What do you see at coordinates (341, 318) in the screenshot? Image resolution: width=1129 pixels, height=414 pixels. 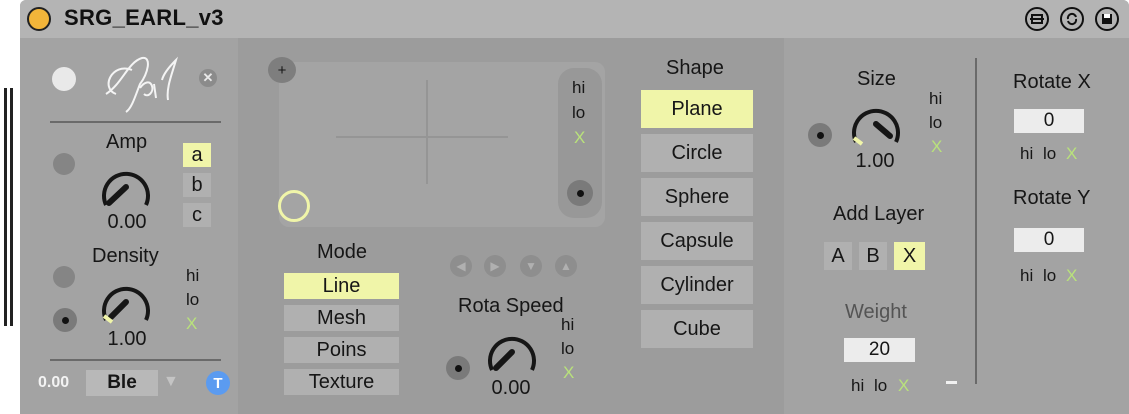 I see `mode-option-mesh: Mesh` at bounding box center [341, 318].